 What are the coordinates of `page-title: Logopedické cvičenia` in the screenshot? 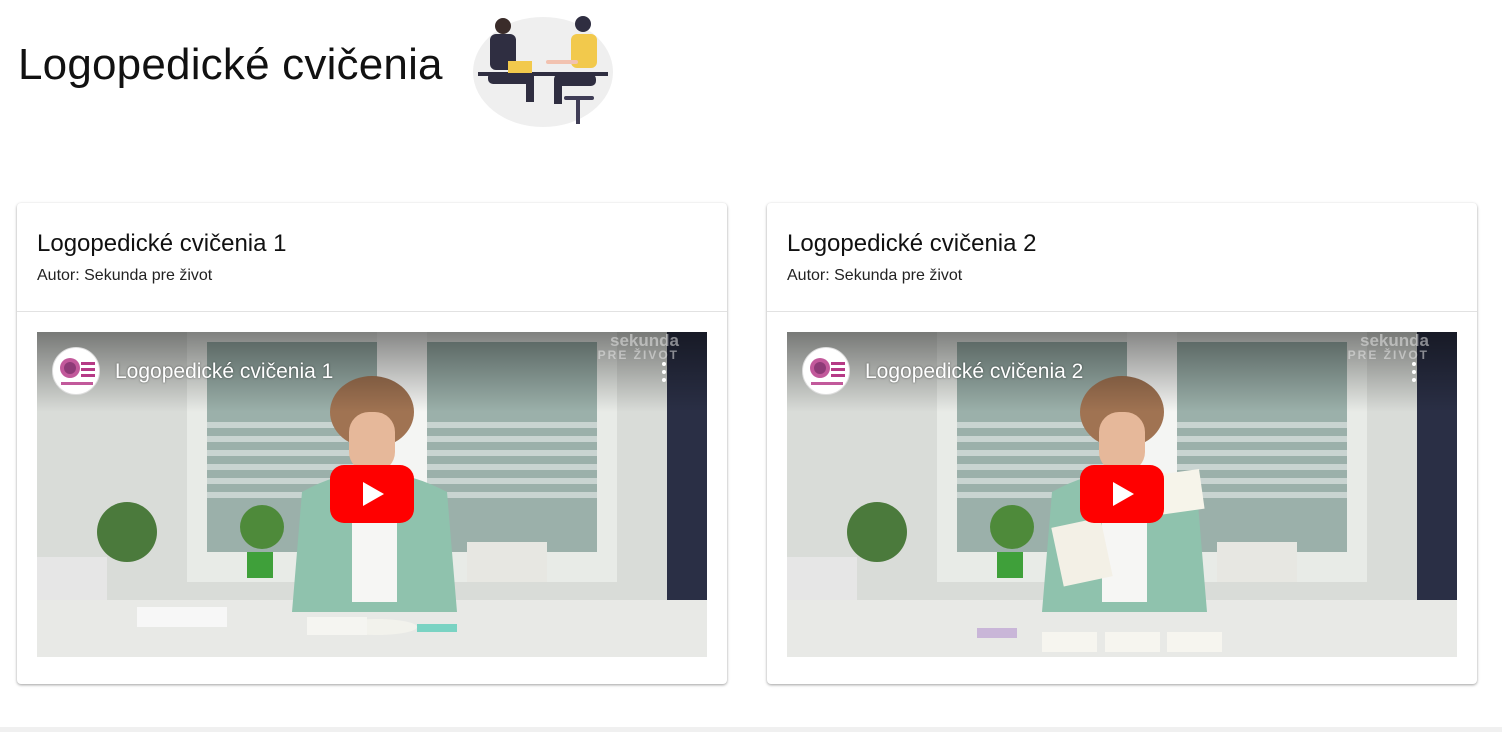 It's located at (230, 64).